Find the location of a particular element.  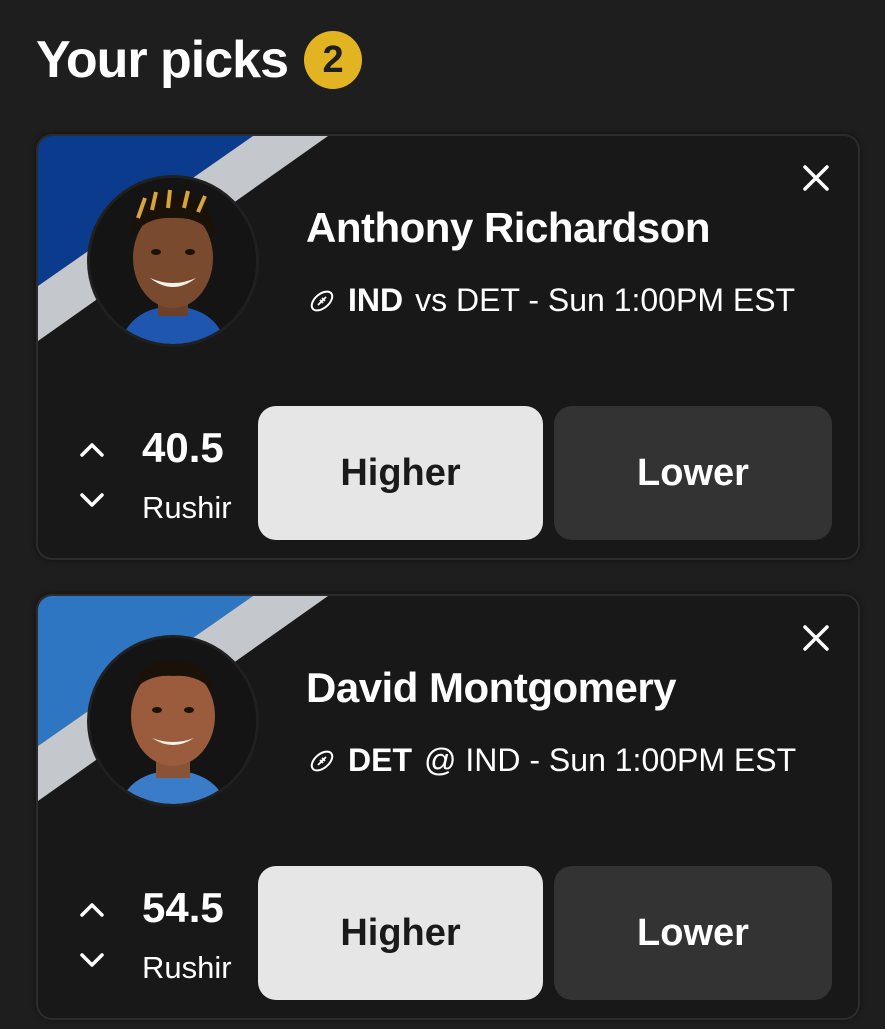

page-title: Your picks is located at coordinates (162, 60).